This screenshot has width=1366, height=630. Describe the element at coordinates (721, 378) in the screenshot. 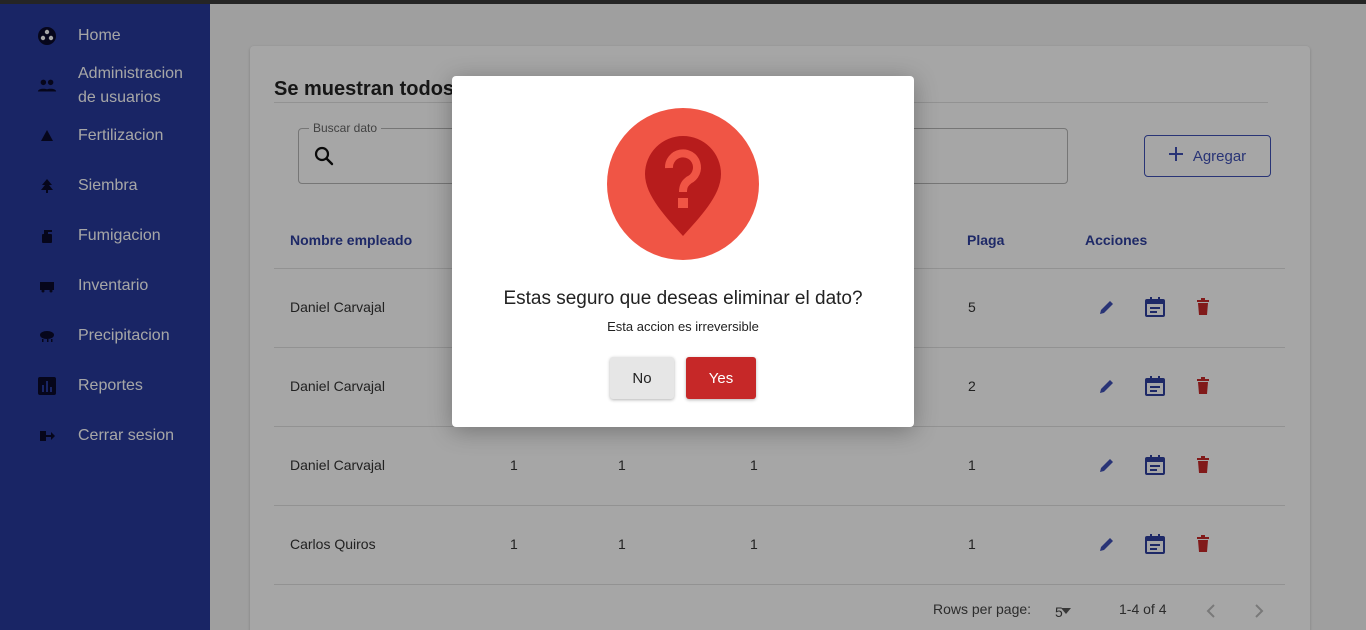

I see `yes-button: Yes` at that location.